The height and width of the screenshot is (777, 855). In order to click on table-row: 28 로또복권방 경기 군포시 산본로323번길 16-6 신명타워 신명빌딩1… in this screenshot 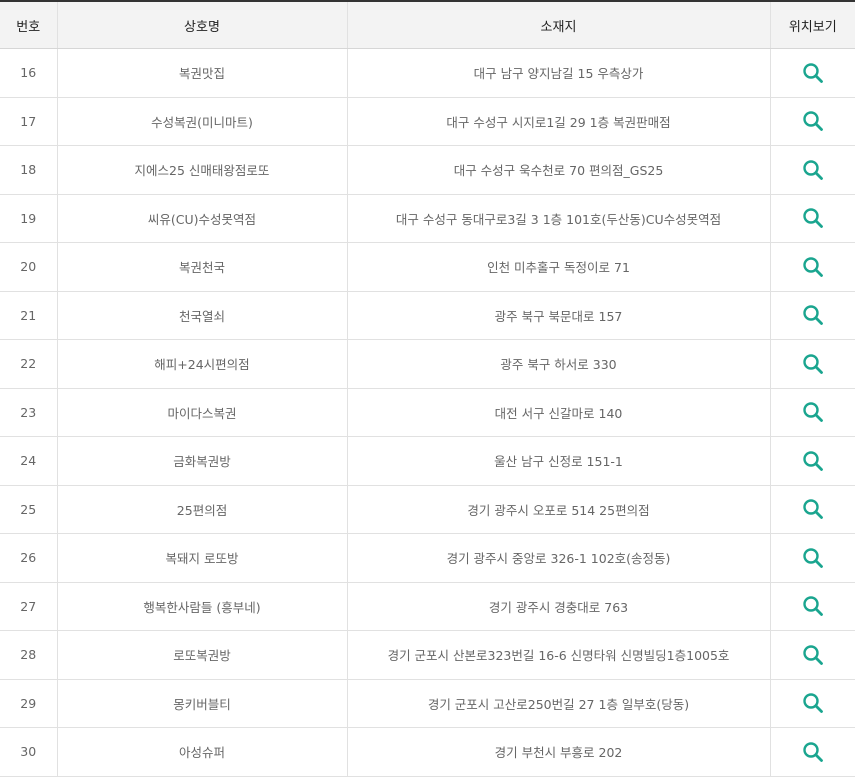, I will do `click(427, 655)`.